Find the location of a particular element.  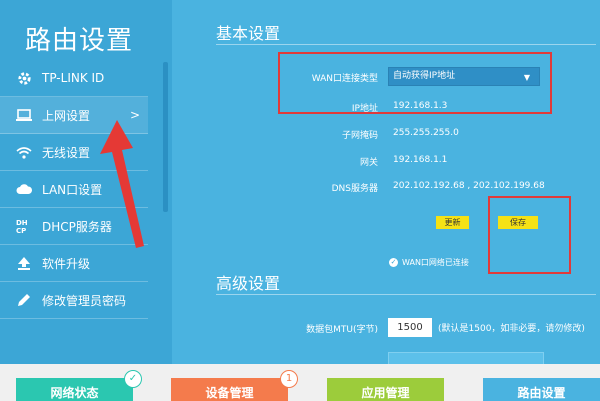

tile-network-status: 网络状态 is located at coordinates (74, 389).